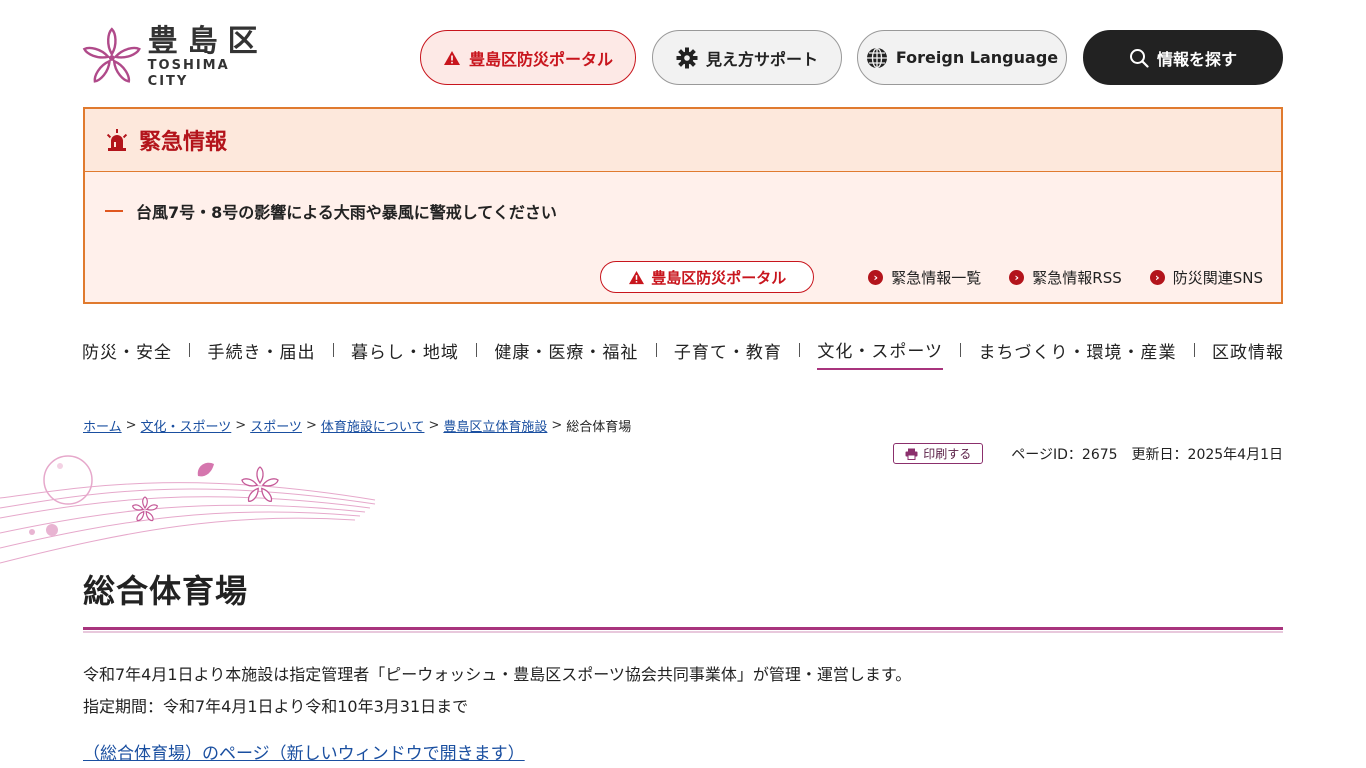 This screenshot has width=1366, height=768. What do you see at coordinates (977, 57) in the screenshot?
I see `foreign-language-label: Foreign Language` at bounding box center [977, 57].